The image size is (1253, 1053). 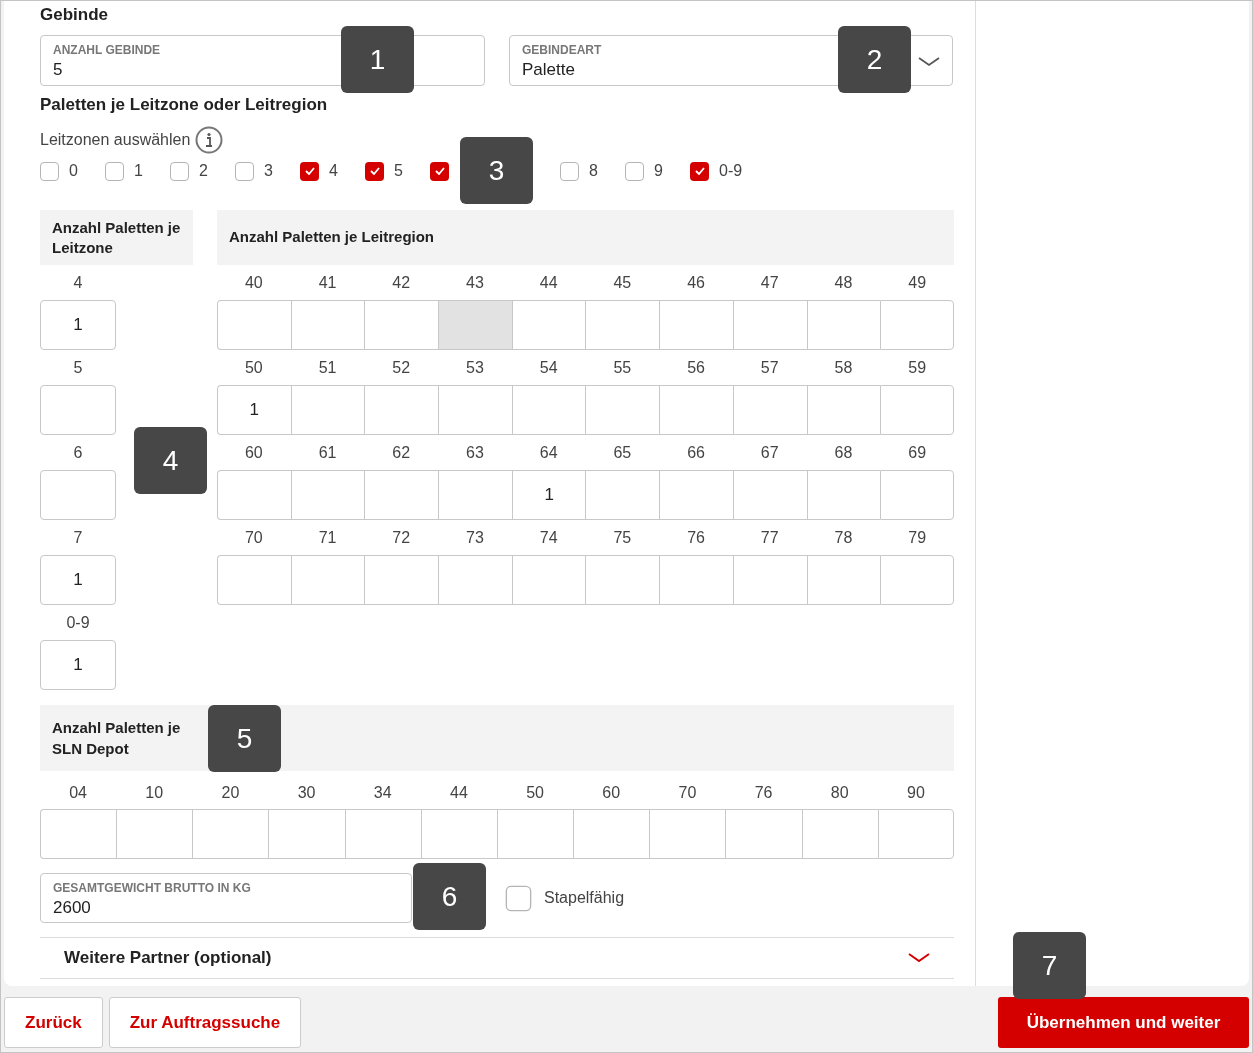 I want to click on region-label: 40, so click(x=253, y=283).